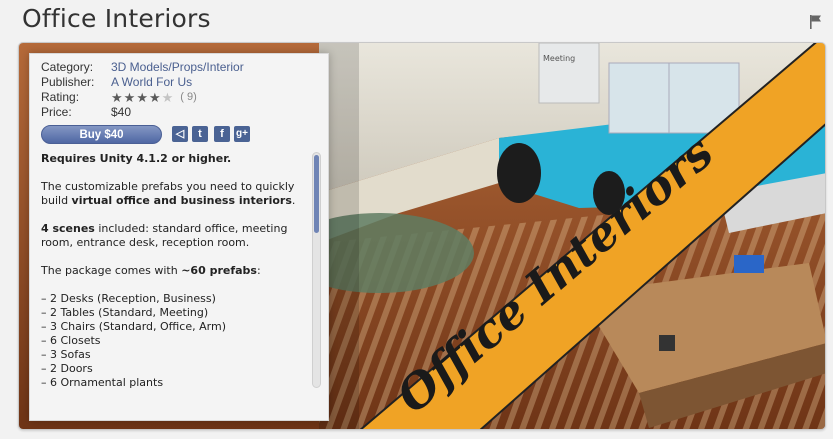 This screenshot has height=439, width=833. Describe the element at coordinates (188, 97) in the screenshot. I see `rating-count: ( 9)` at that location.